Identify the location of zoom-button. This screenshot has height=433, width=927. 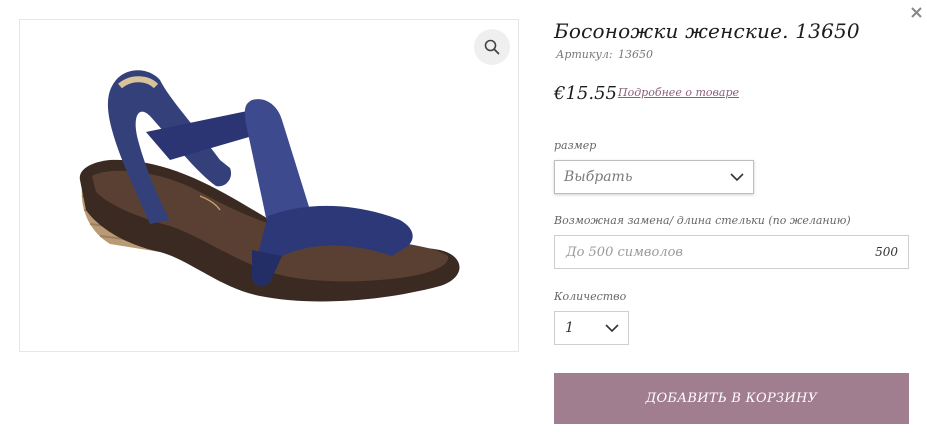
(492, 47).